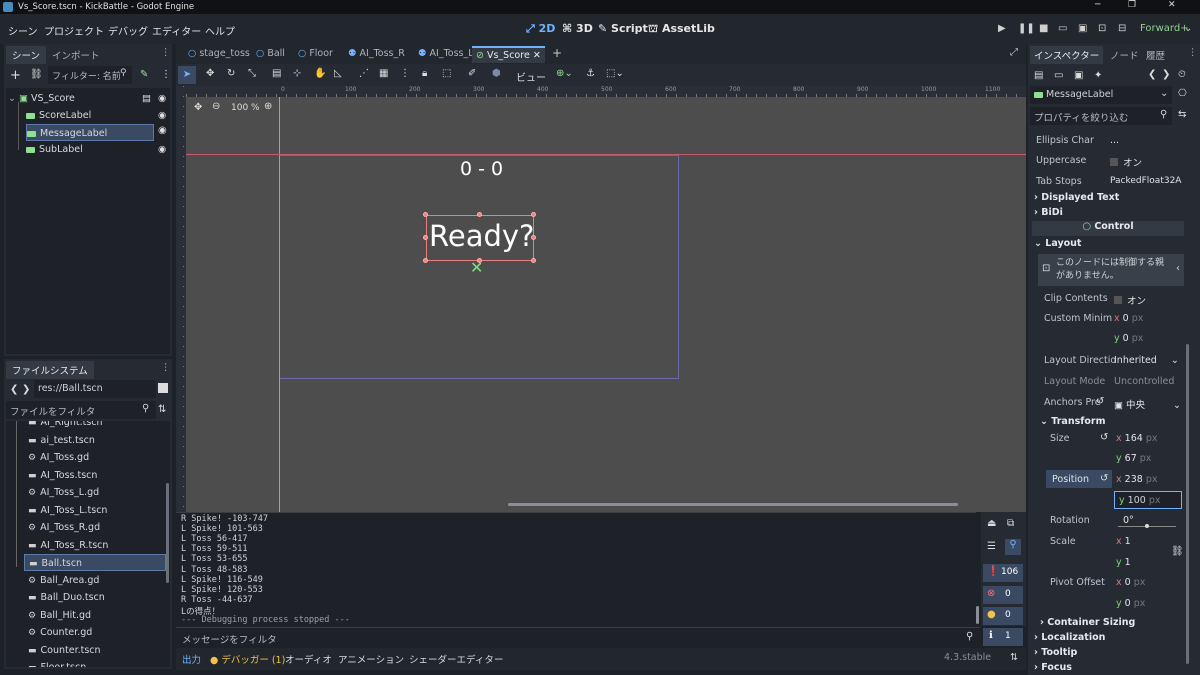  Describe the element at coordinates (1145, 181) in the screenshot. I see `tab-stops-field: PackedFloat32A` at that location.